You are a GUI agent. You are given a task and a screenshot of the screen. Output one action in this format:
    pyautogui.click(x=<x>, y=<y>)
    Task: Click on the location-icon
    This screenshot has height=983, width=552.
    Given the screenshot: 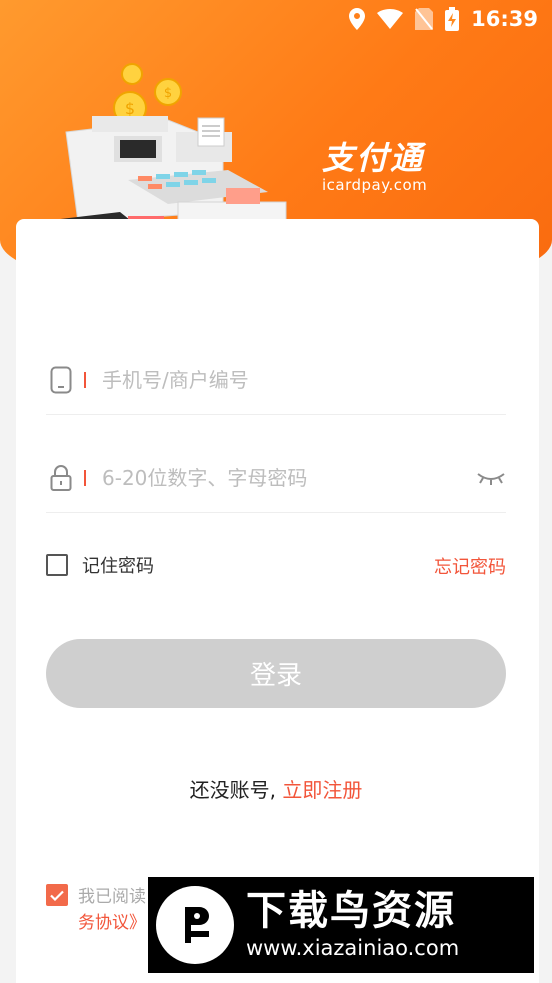 What is the action you would take?
    pyautogui.click(x=357, y=19)
    